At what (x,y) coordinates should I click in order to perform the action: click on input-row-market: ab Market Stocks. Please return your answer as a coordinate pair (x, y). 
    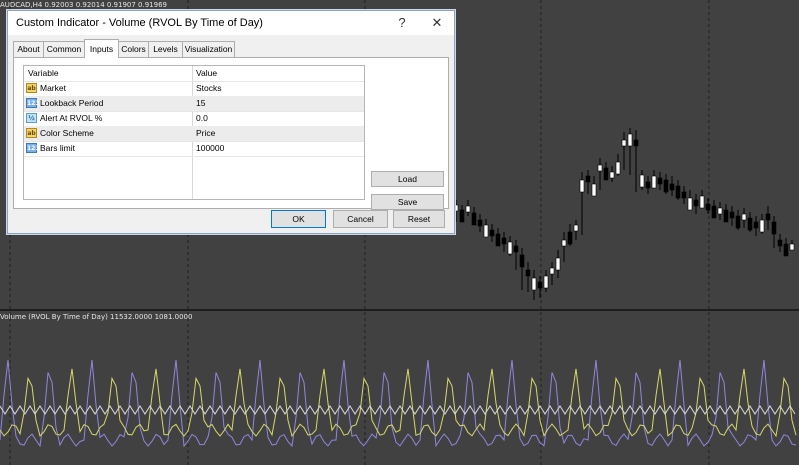
    Looking at the image, I should click on (194, 89).